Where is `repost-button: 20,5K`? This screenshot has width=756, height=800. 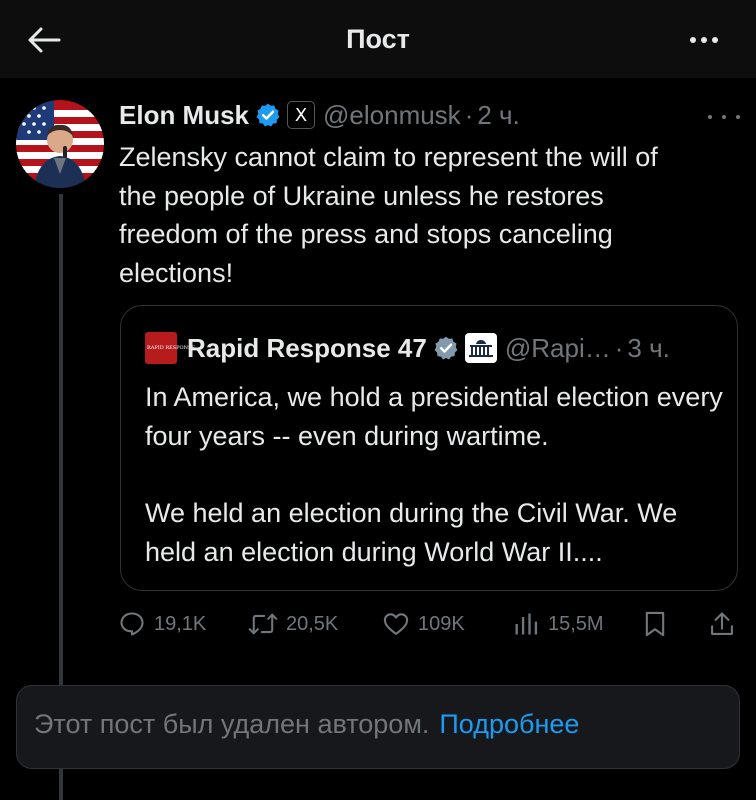
repost-button: 20,5K is located at coordinates (293, 624).